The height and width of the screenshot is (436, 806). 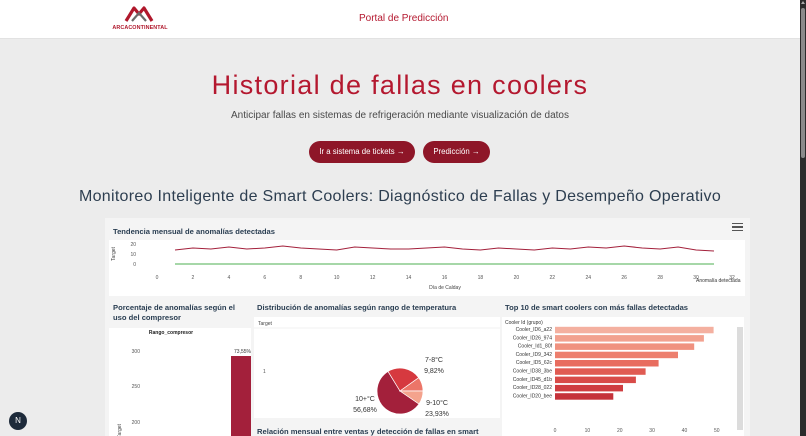 I want to click on scroll-up-arrow-icon, so click(x=803, y=2).